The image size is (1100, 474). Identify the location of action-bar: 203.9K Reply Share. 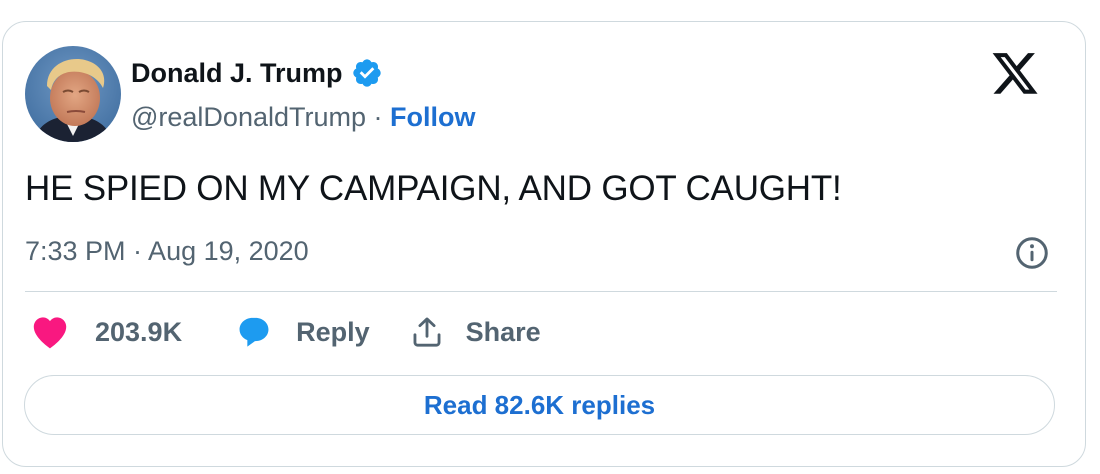
(286, 332).